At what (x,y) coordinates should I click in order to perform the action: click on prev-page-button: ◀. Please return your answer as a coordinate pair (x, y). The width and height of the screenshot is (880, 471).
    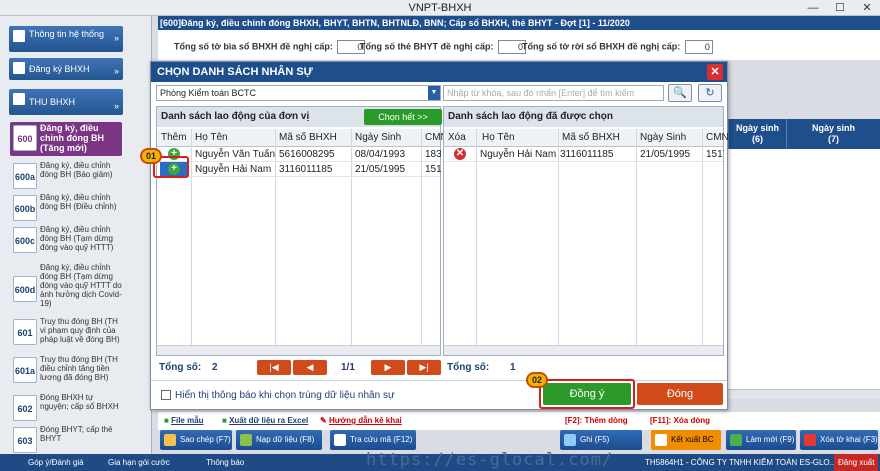
    Looking at the image, I should click on (310, 367).